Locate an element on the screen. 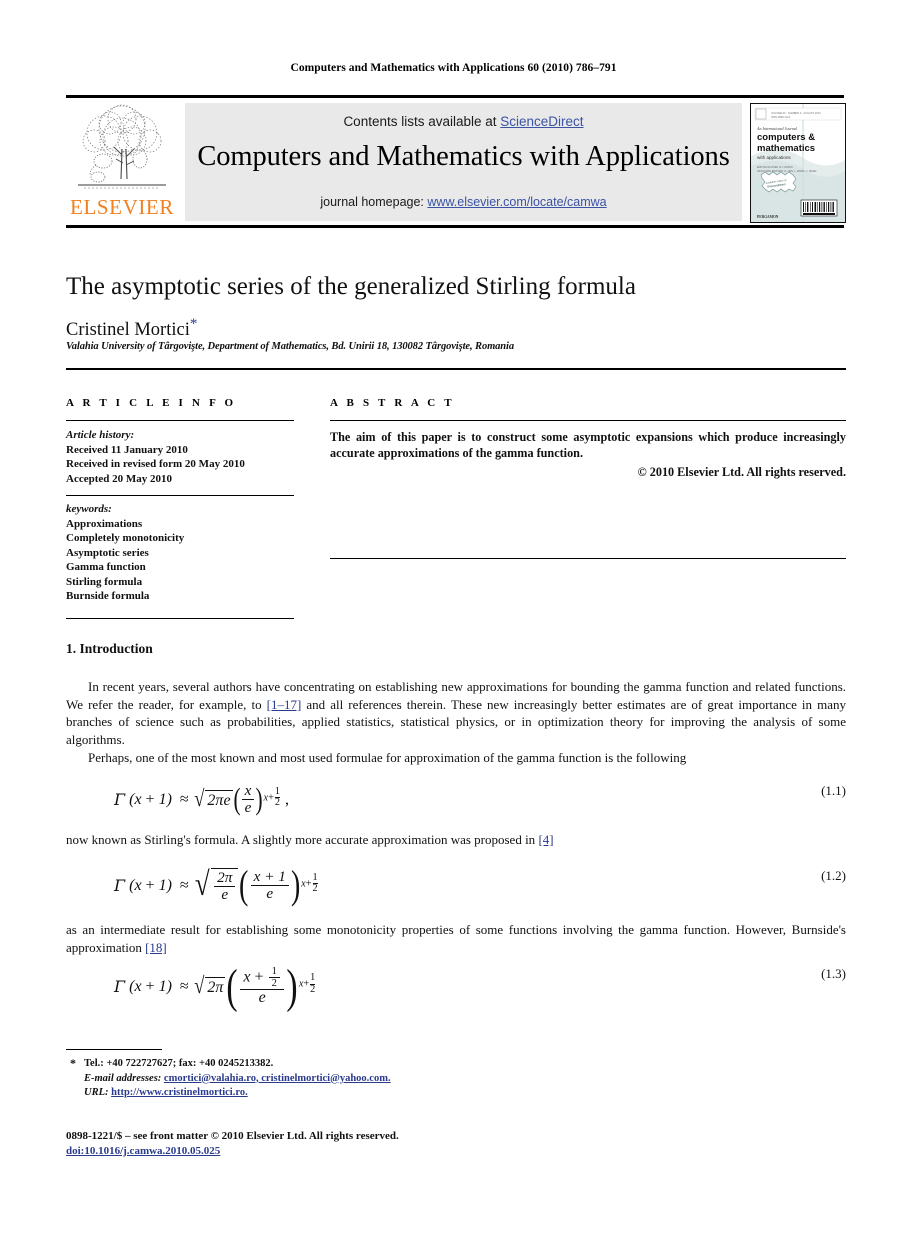  citation-link-4: [4] is located at coordinates (545, 839).